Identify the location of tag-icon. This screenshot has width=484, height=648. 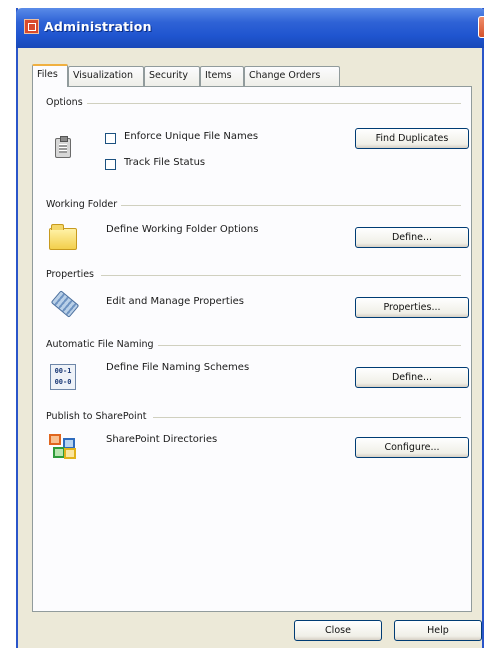
(62, 304).